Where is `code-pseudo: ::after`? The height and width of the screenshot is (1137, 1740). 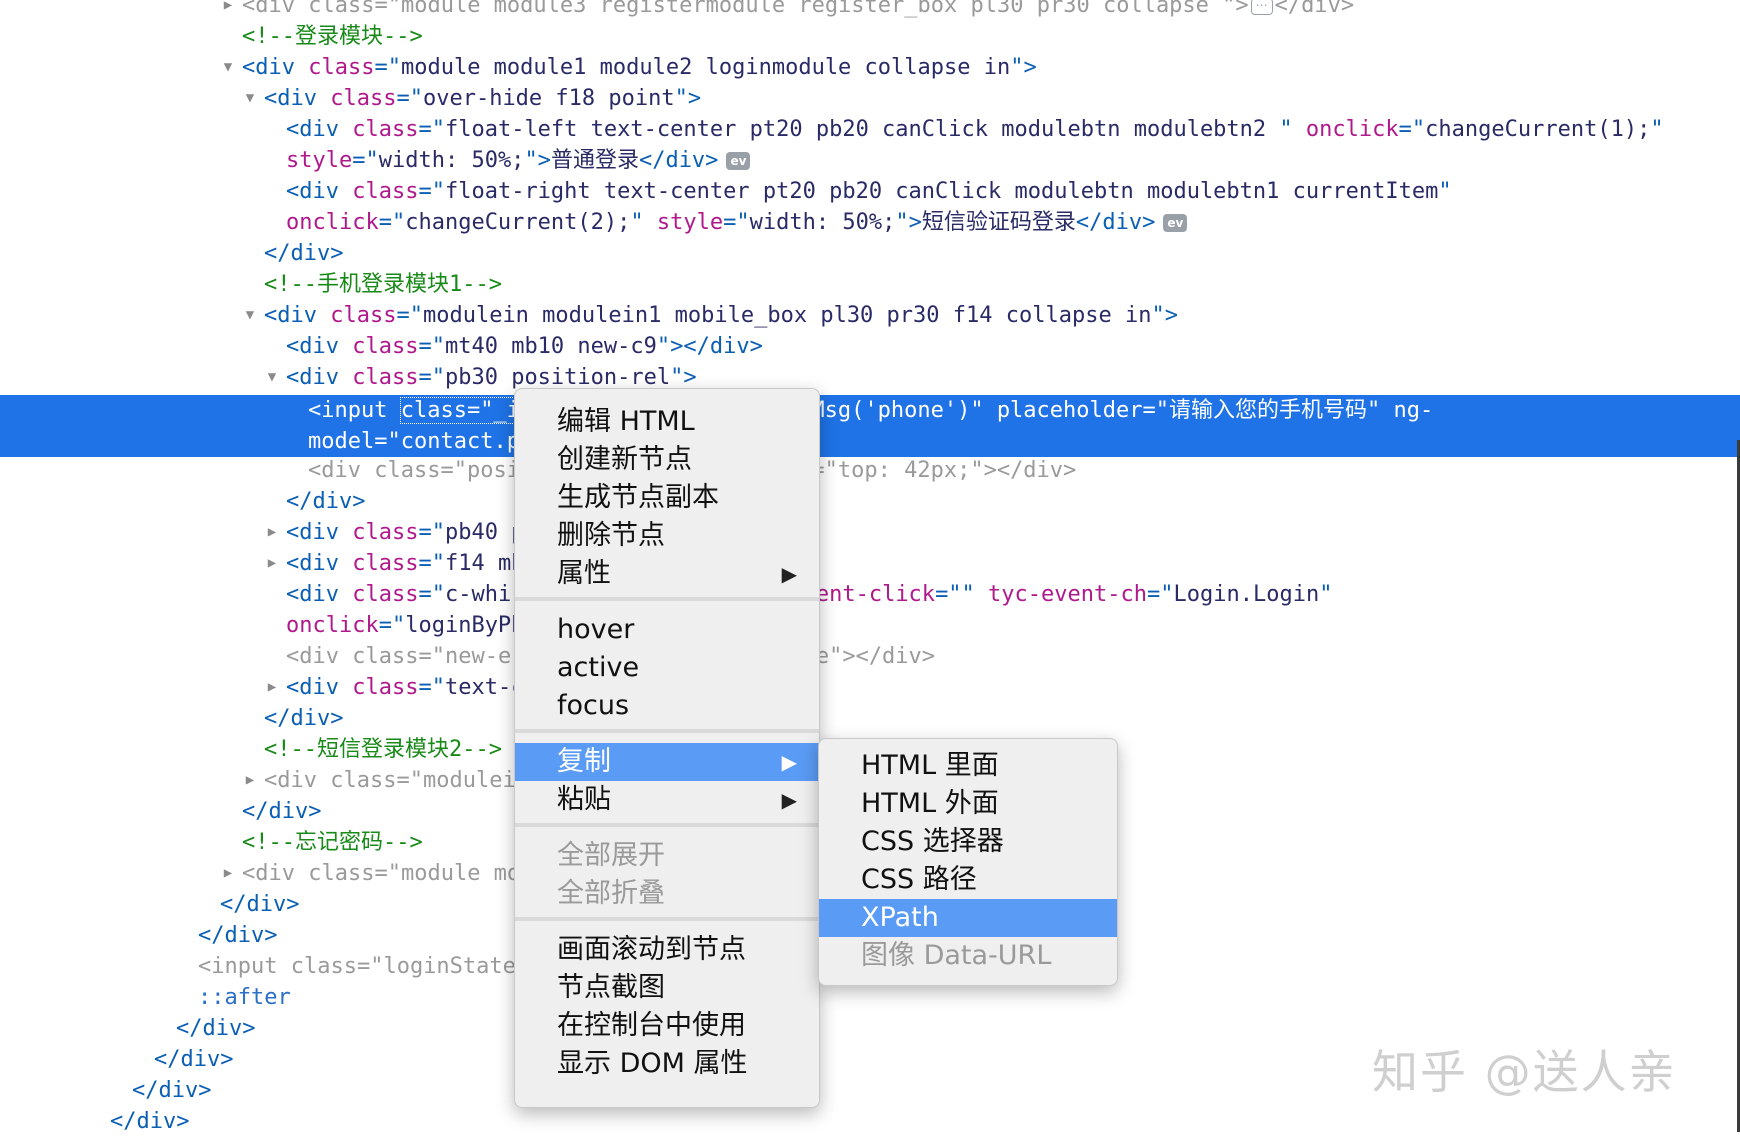
code-pseudo: ::after is located at coordinates (244, 997).